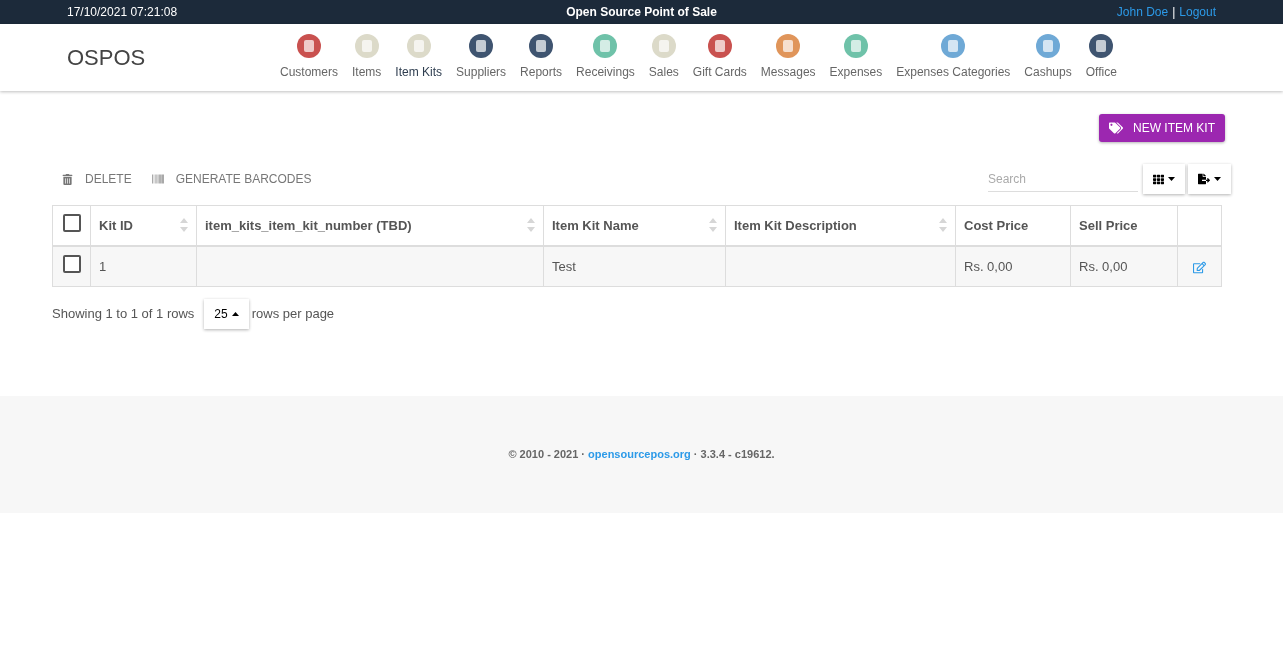  Describe the element at coordinates (309, 57) in the screenshot. I see `nav-item: Customers` at that location.